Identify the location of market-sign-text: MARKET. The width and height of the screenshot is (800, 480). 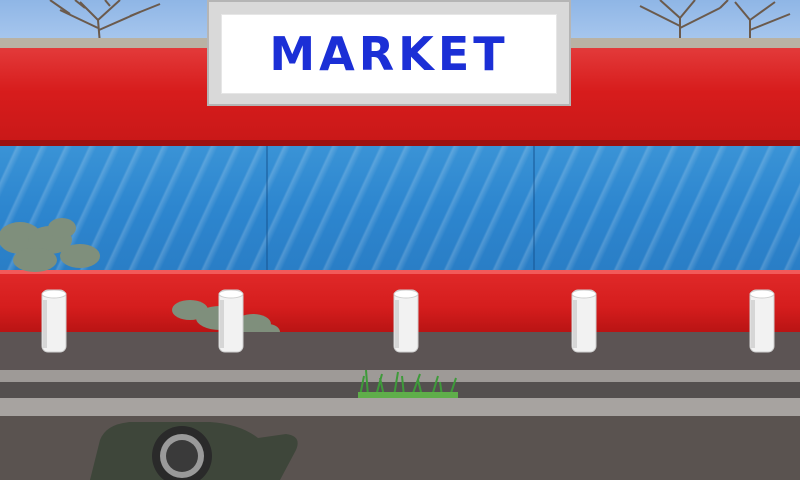
(389, 54).